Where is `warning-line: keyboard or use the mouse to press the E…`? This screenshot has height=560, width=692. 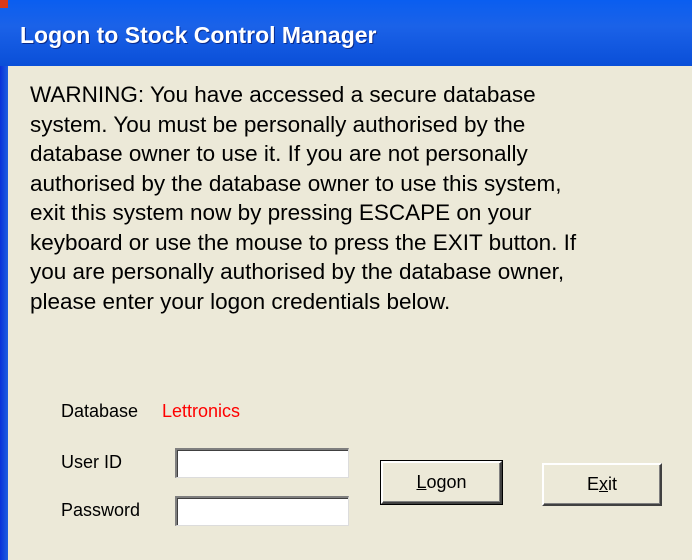
warning-line: keyboard or use the mouse to press the E… is located at coordinates (303, 242).